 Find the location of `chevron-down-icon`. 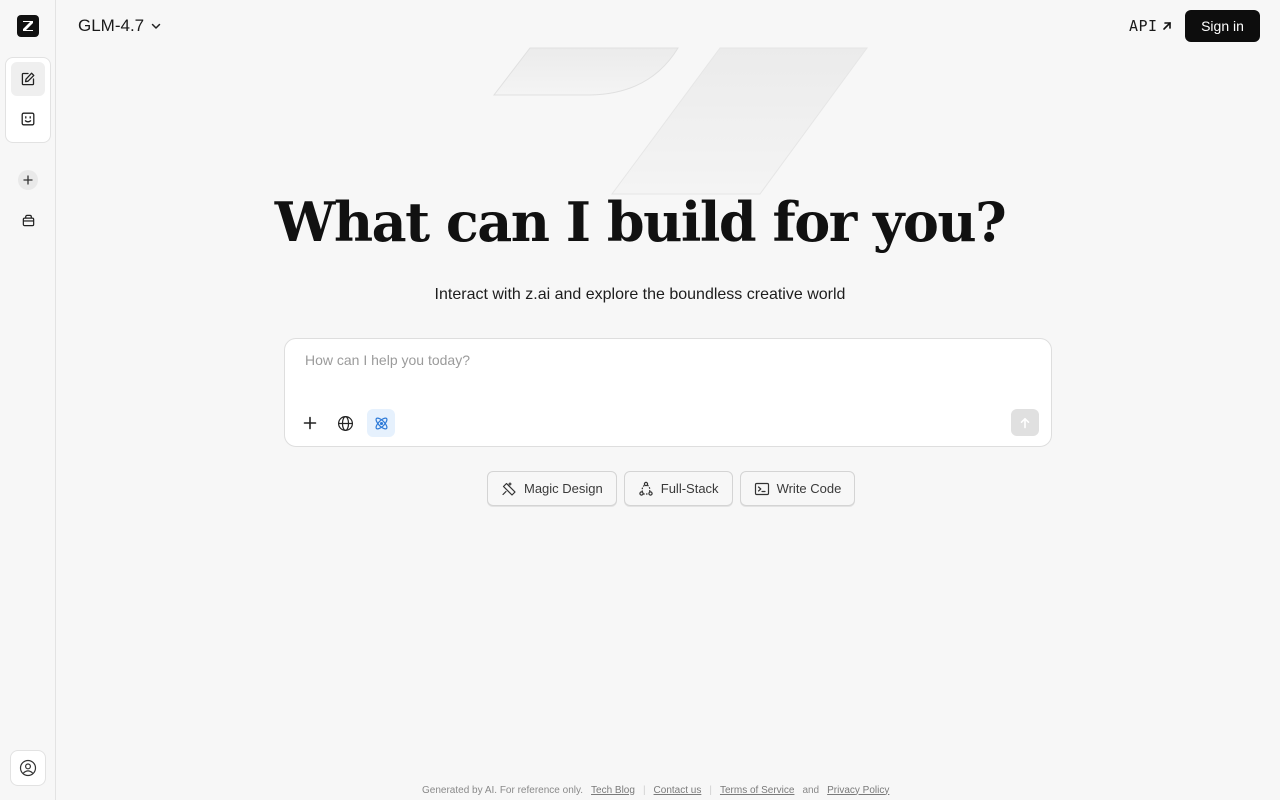

chevron-down-icon is located at coordinates (156, 26).